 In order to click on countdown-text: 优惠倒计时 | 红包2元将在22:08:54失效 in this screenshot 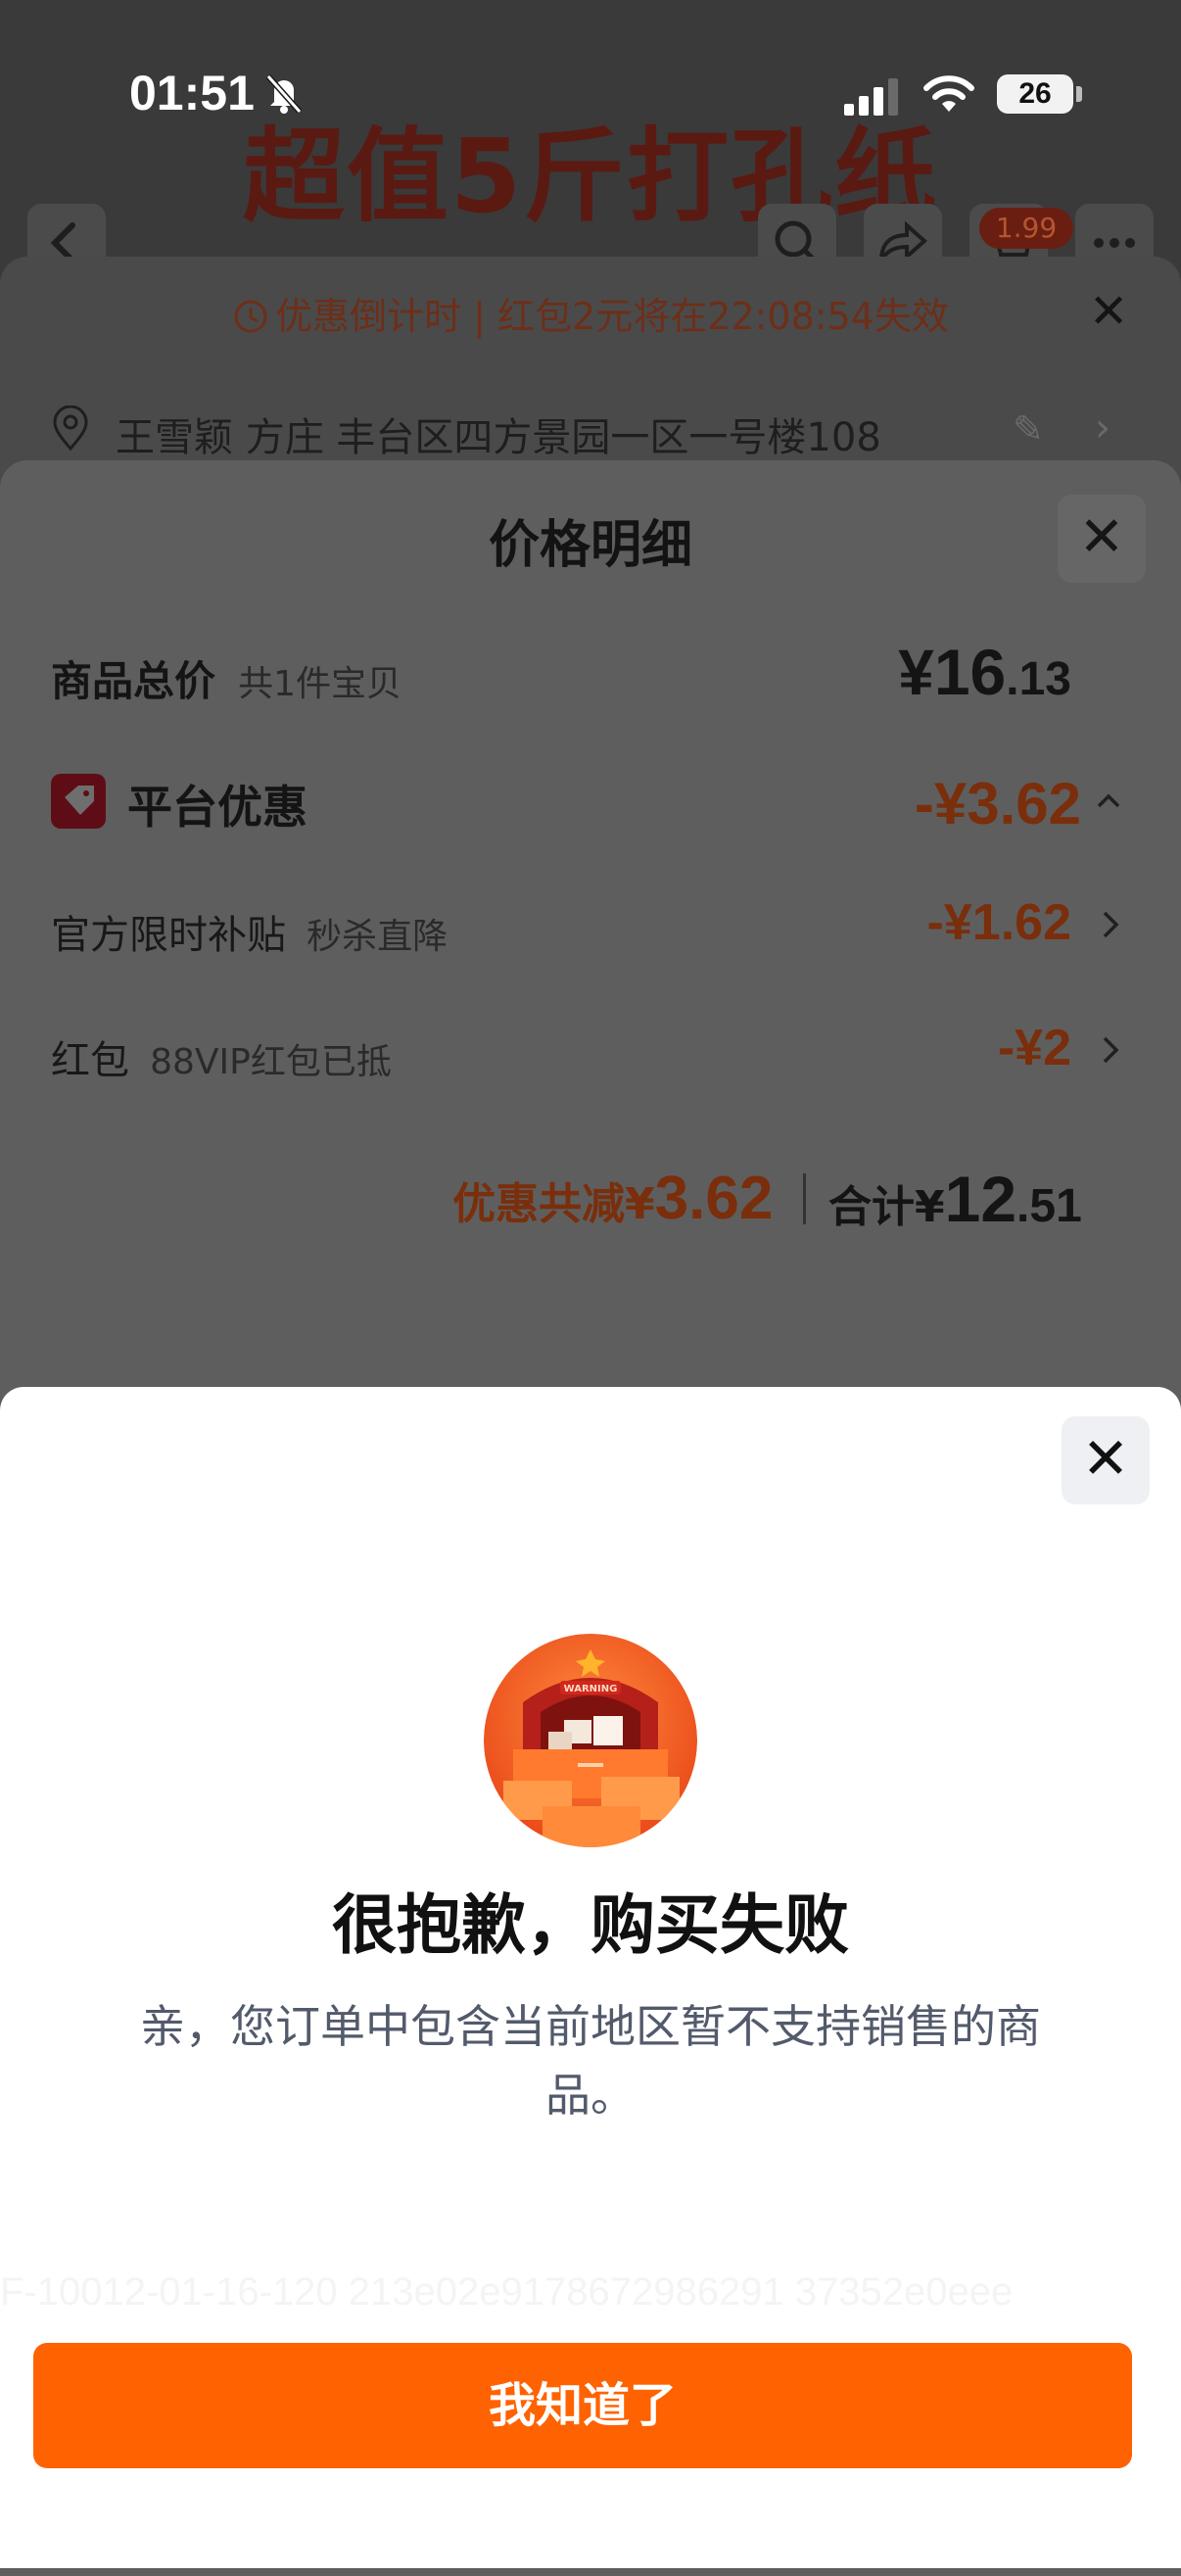, I will do `click(612, 316)`.